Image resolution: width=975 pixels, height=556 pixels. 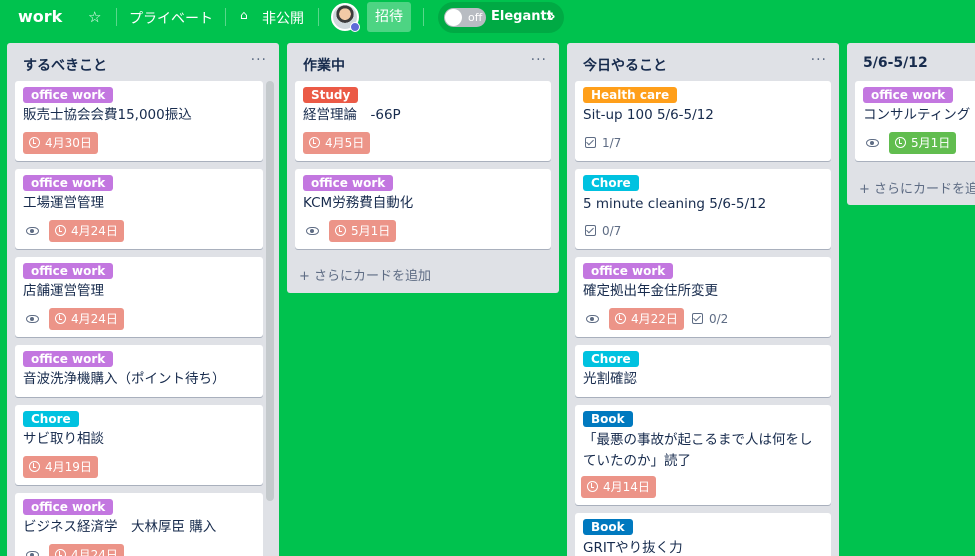 I want to click on chevron-double-right-icon: », so click(x=551, y=16).